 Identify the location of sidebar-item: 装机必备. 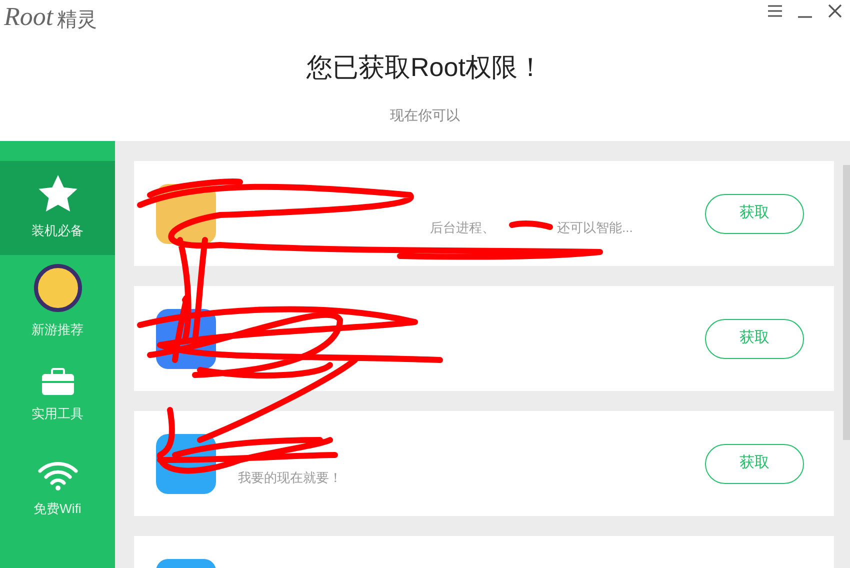
(57, 208).